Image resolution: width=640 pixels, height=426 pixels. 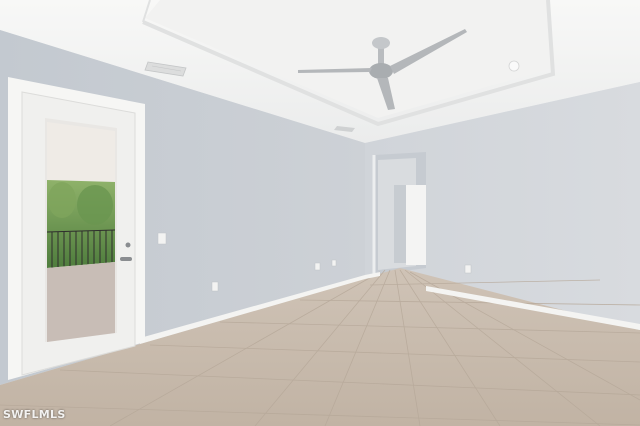 What do you see at coordinates (416, 225) in the screenshot?
I see `hallway-door` at bounding box center [416, 225].